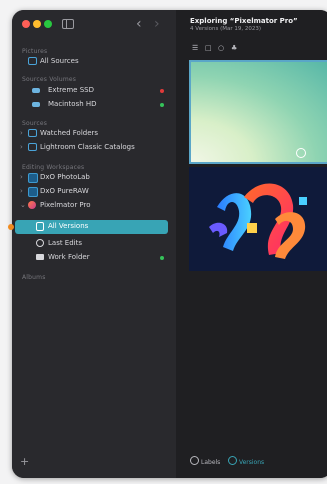 The image size is (327, 484). Describe the element at coordinates (35, 123) in the screenshot. I see `section-sources: Sources` at that location.